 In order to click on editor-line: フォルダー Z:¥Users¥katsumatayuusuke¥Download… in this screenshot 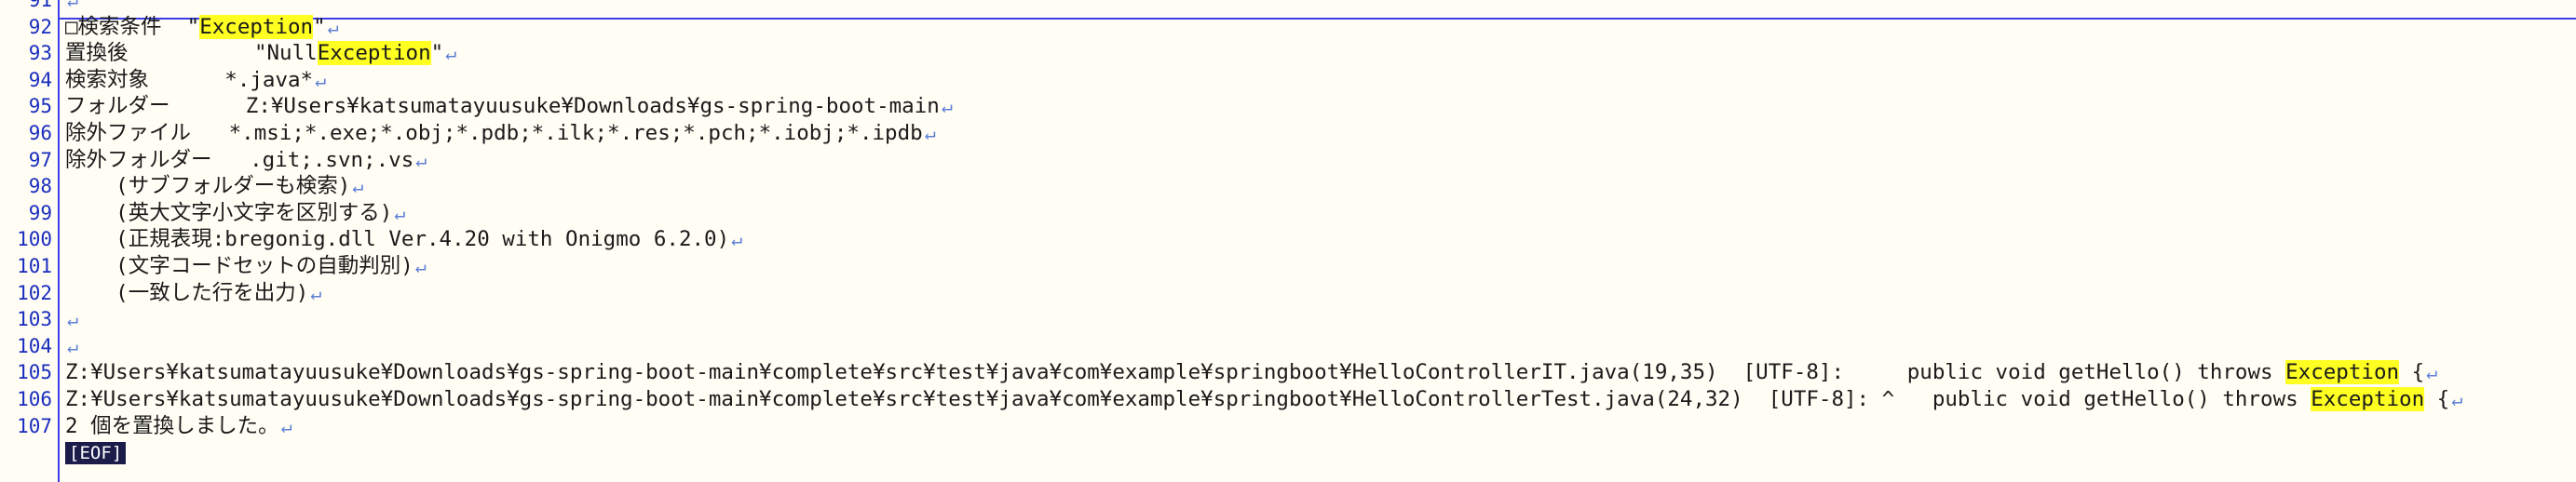, I will do `click(509, 106)`.